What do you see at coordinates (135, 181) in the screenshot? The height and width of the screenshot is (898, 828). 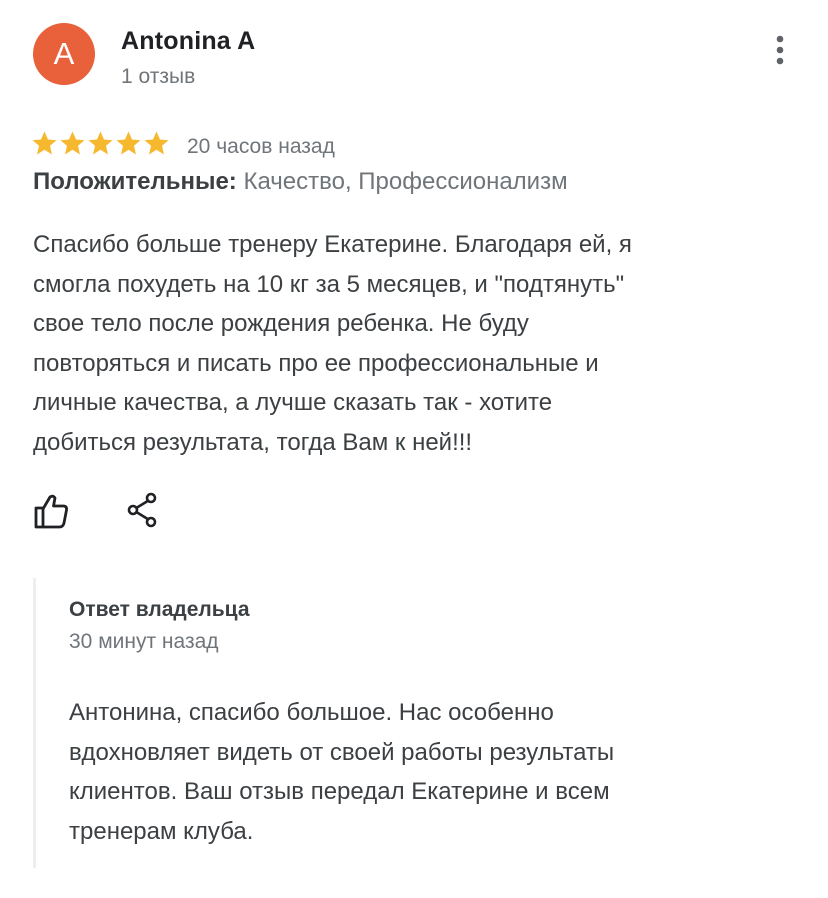 I see `positives-label: Положительные:` at bounding box center [135, 181].